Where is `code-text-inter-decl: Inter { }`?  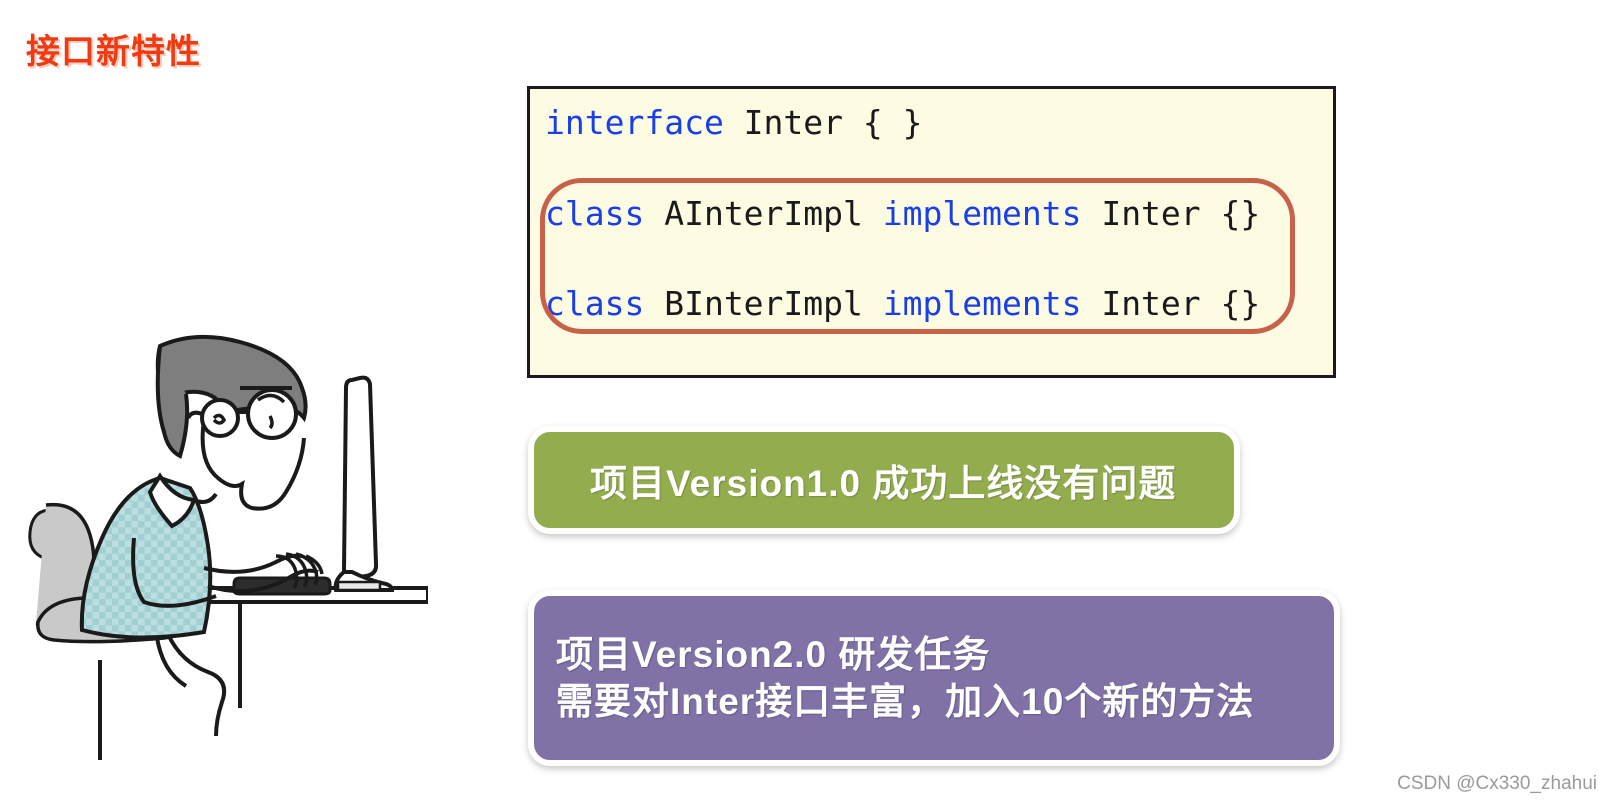 code-text-inter-decl: Inter { } is located at coordinates (823, 122).